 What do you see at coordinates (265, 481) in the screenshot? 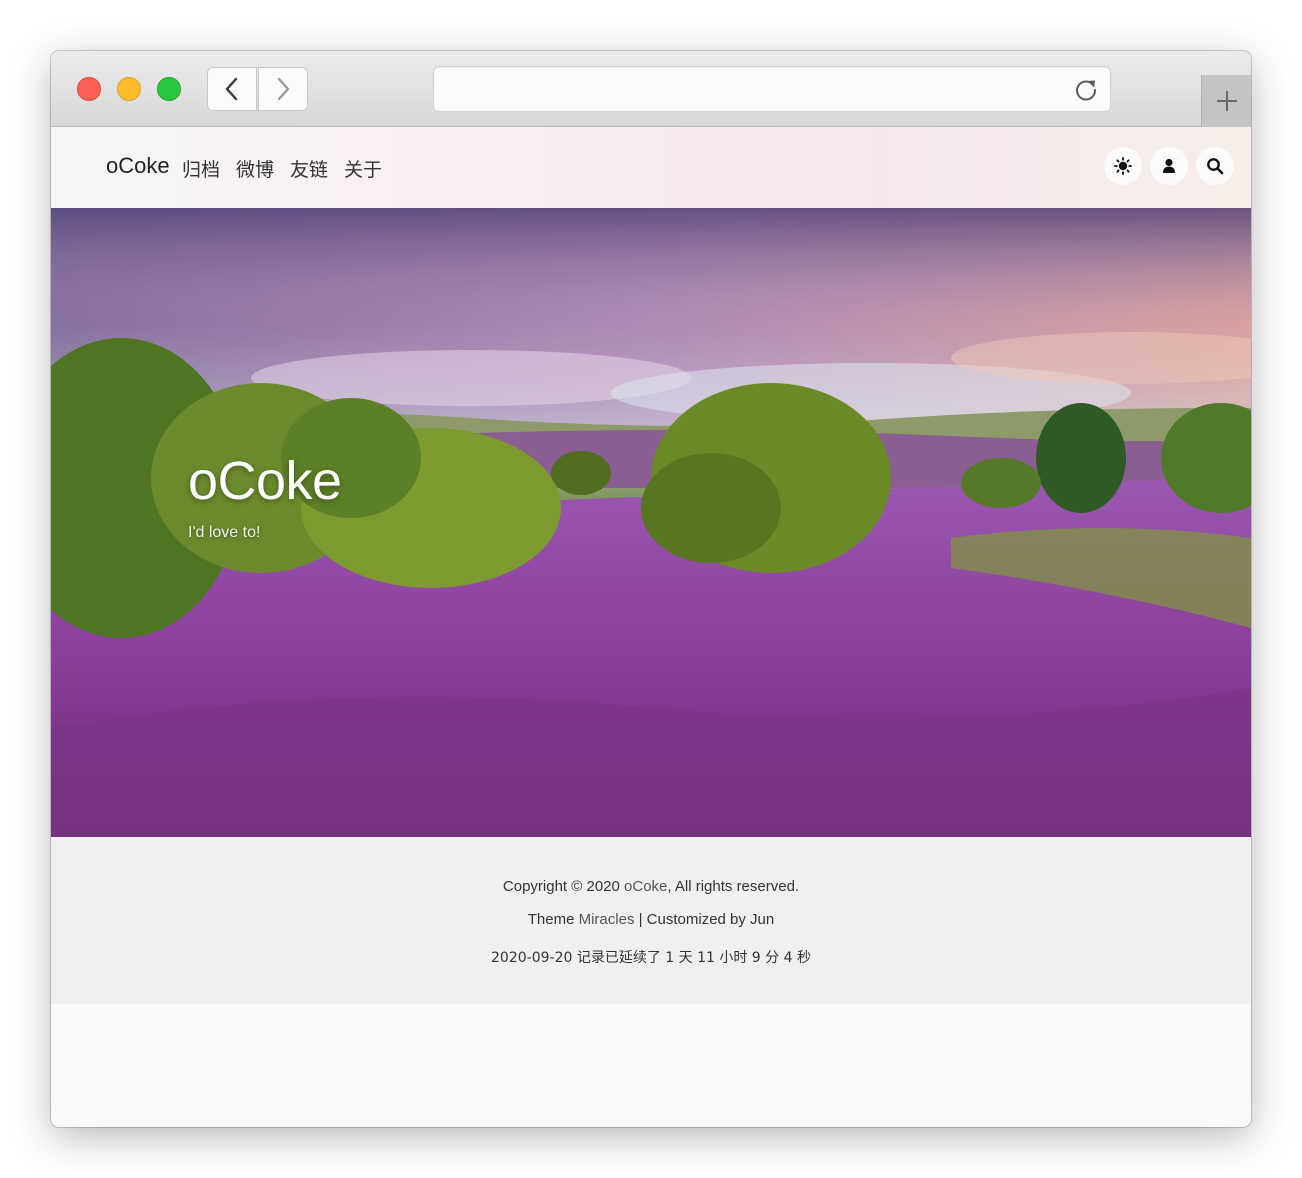
I see `hero-title: oCoke` at bounding box center [265, 481].